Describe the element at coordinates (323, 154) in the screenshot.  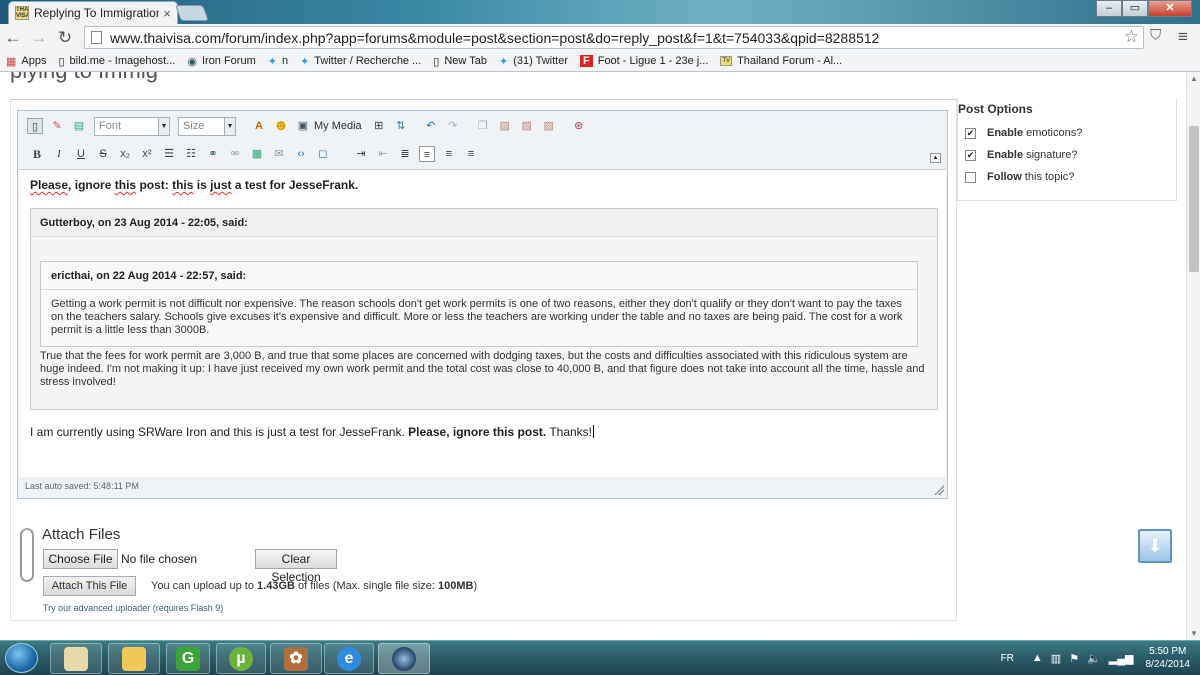
I see `quote-icon: ◻` at that location.